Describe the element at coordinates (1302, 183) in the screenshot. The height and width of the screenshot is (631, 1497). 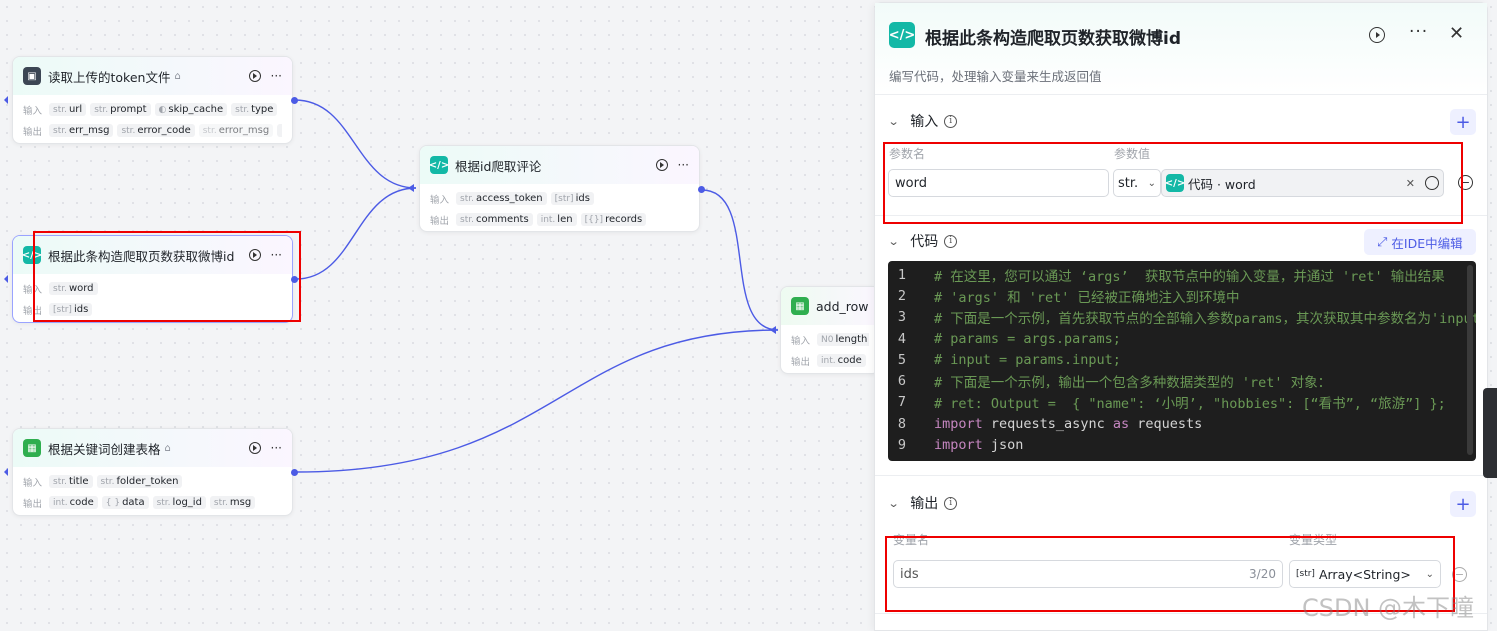
I see `param-value-reference: </> 代码 · word ✕` at that location.